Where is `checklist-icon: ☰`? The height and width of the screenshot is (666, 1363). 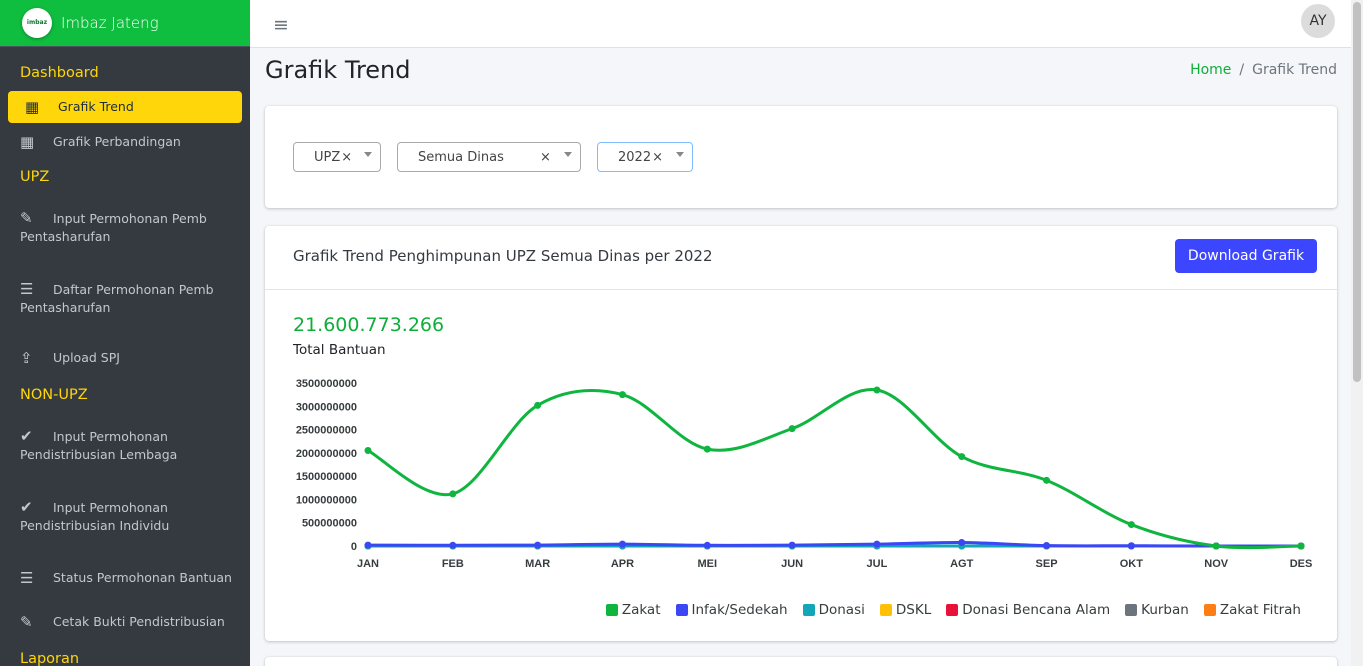 checklist-icon: ☰ is located at coordinates (27, 289).